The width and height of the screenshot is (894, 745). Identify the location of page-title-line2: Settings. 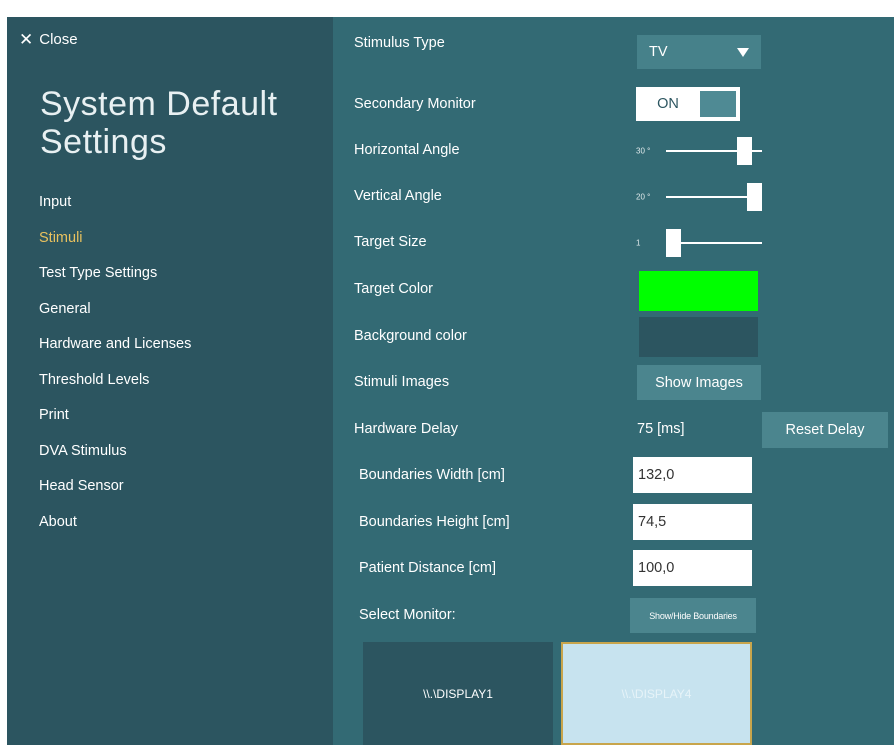
(103, 142).